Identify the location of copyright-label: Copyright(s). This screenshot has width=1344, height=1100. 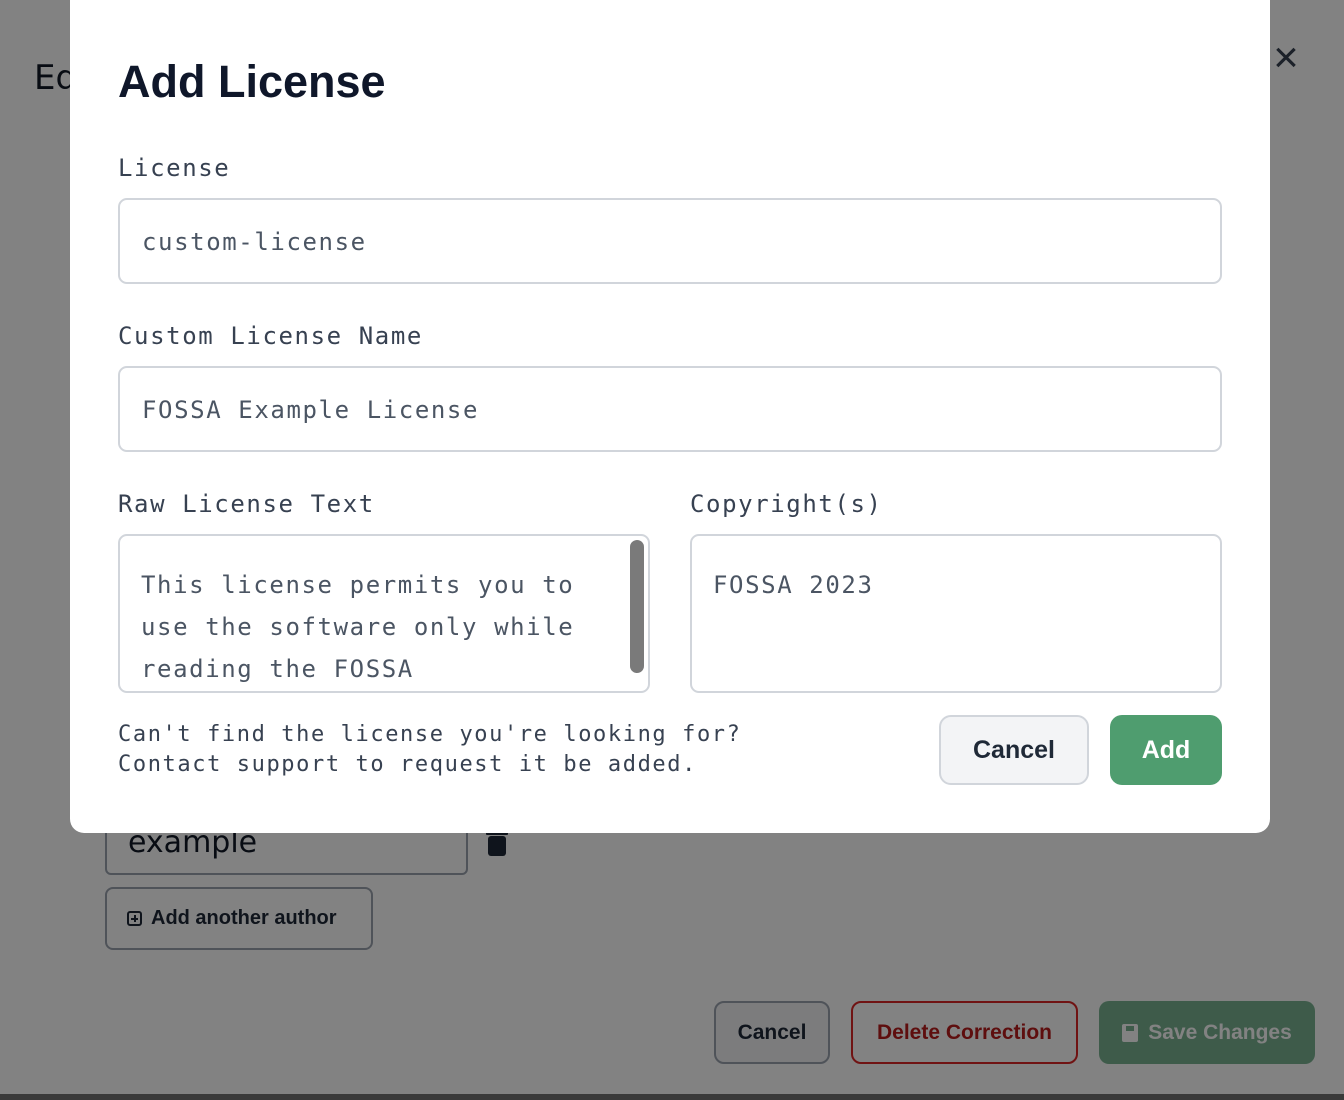
(786, 504).